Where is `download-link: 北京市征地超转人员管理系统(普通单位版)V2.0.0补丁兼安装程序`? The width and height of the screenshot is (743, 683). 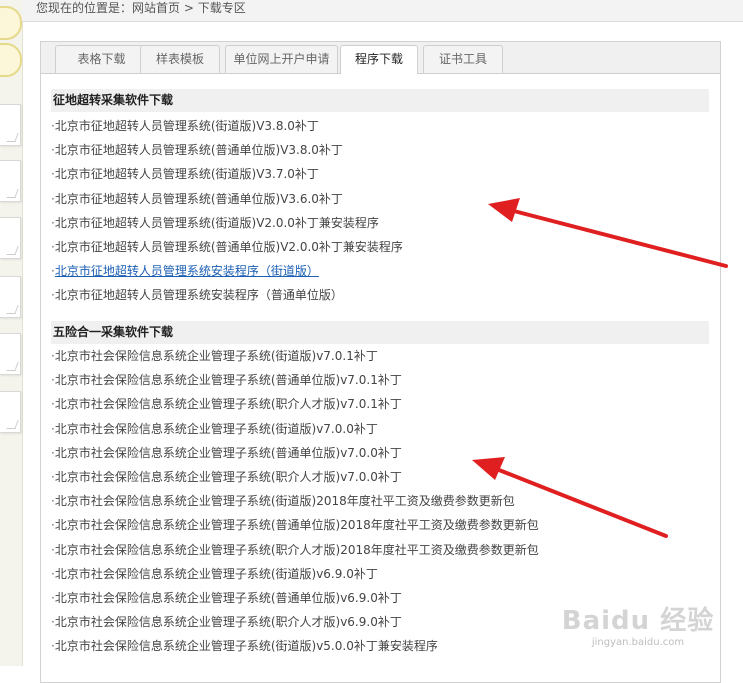
download-link: 北京市征地超转人员管理系统(普通单位版)V2.0.0补丁兼安装程序 is located at coordinates (229, 247).